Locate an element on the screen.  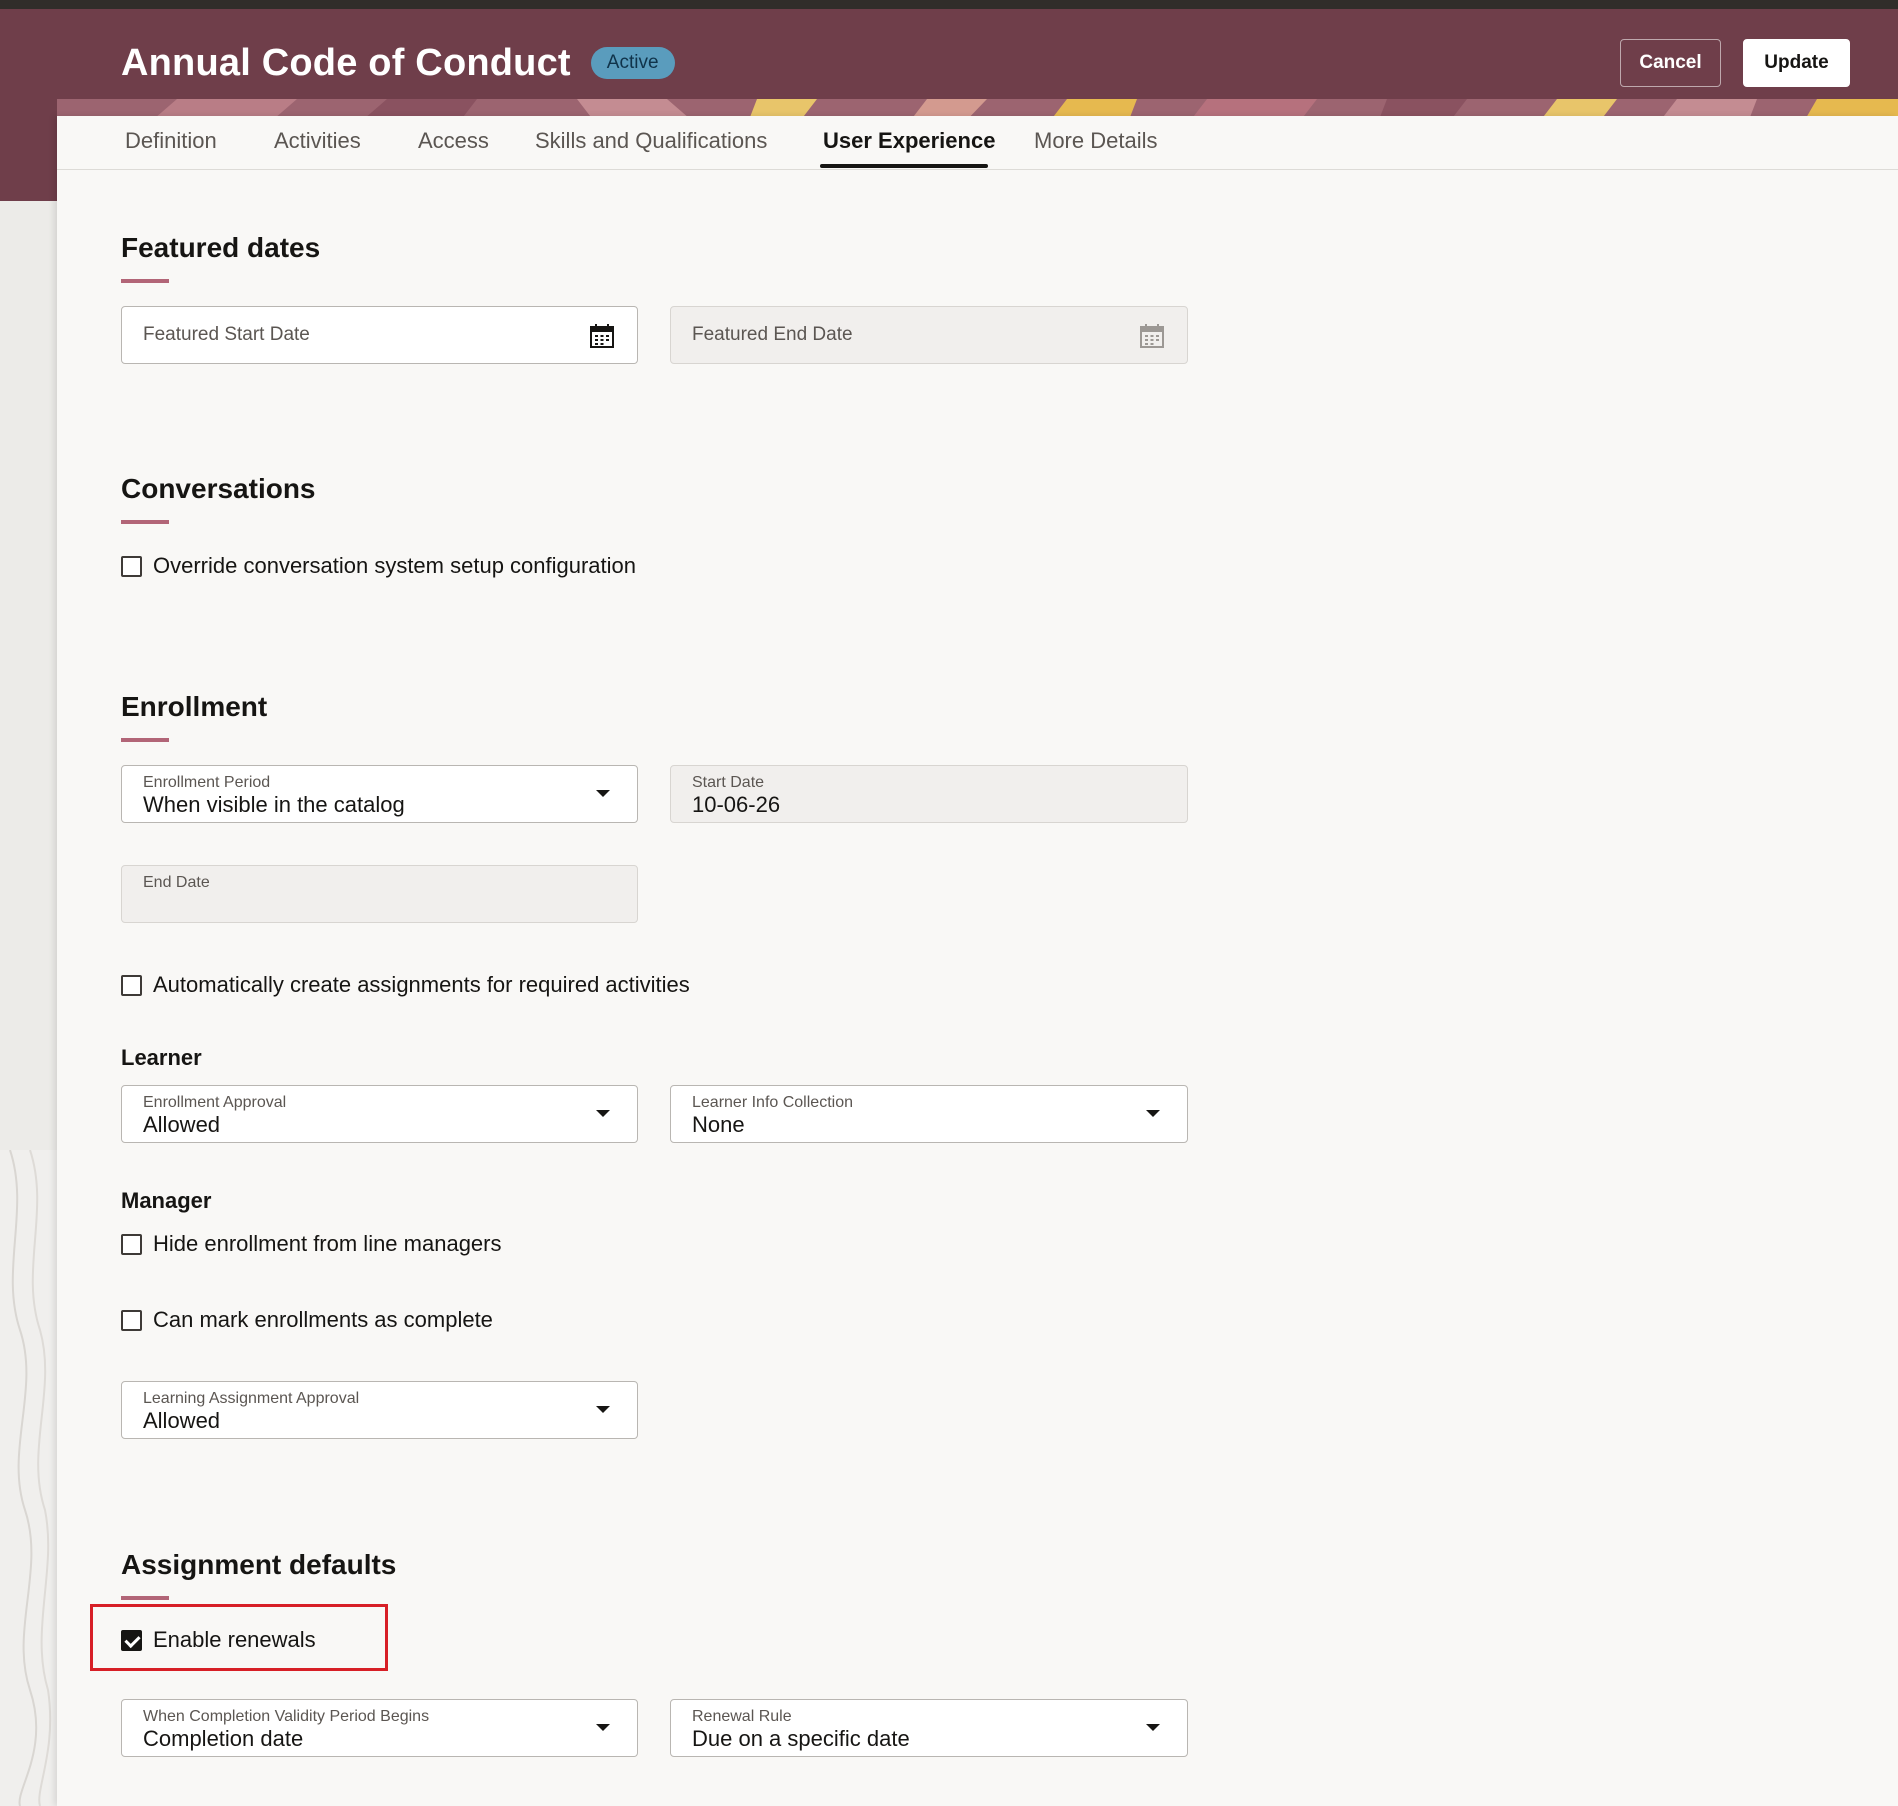
enable-renewals-checkbox-row: Enable renewals is located at coordinates (218, 1640).